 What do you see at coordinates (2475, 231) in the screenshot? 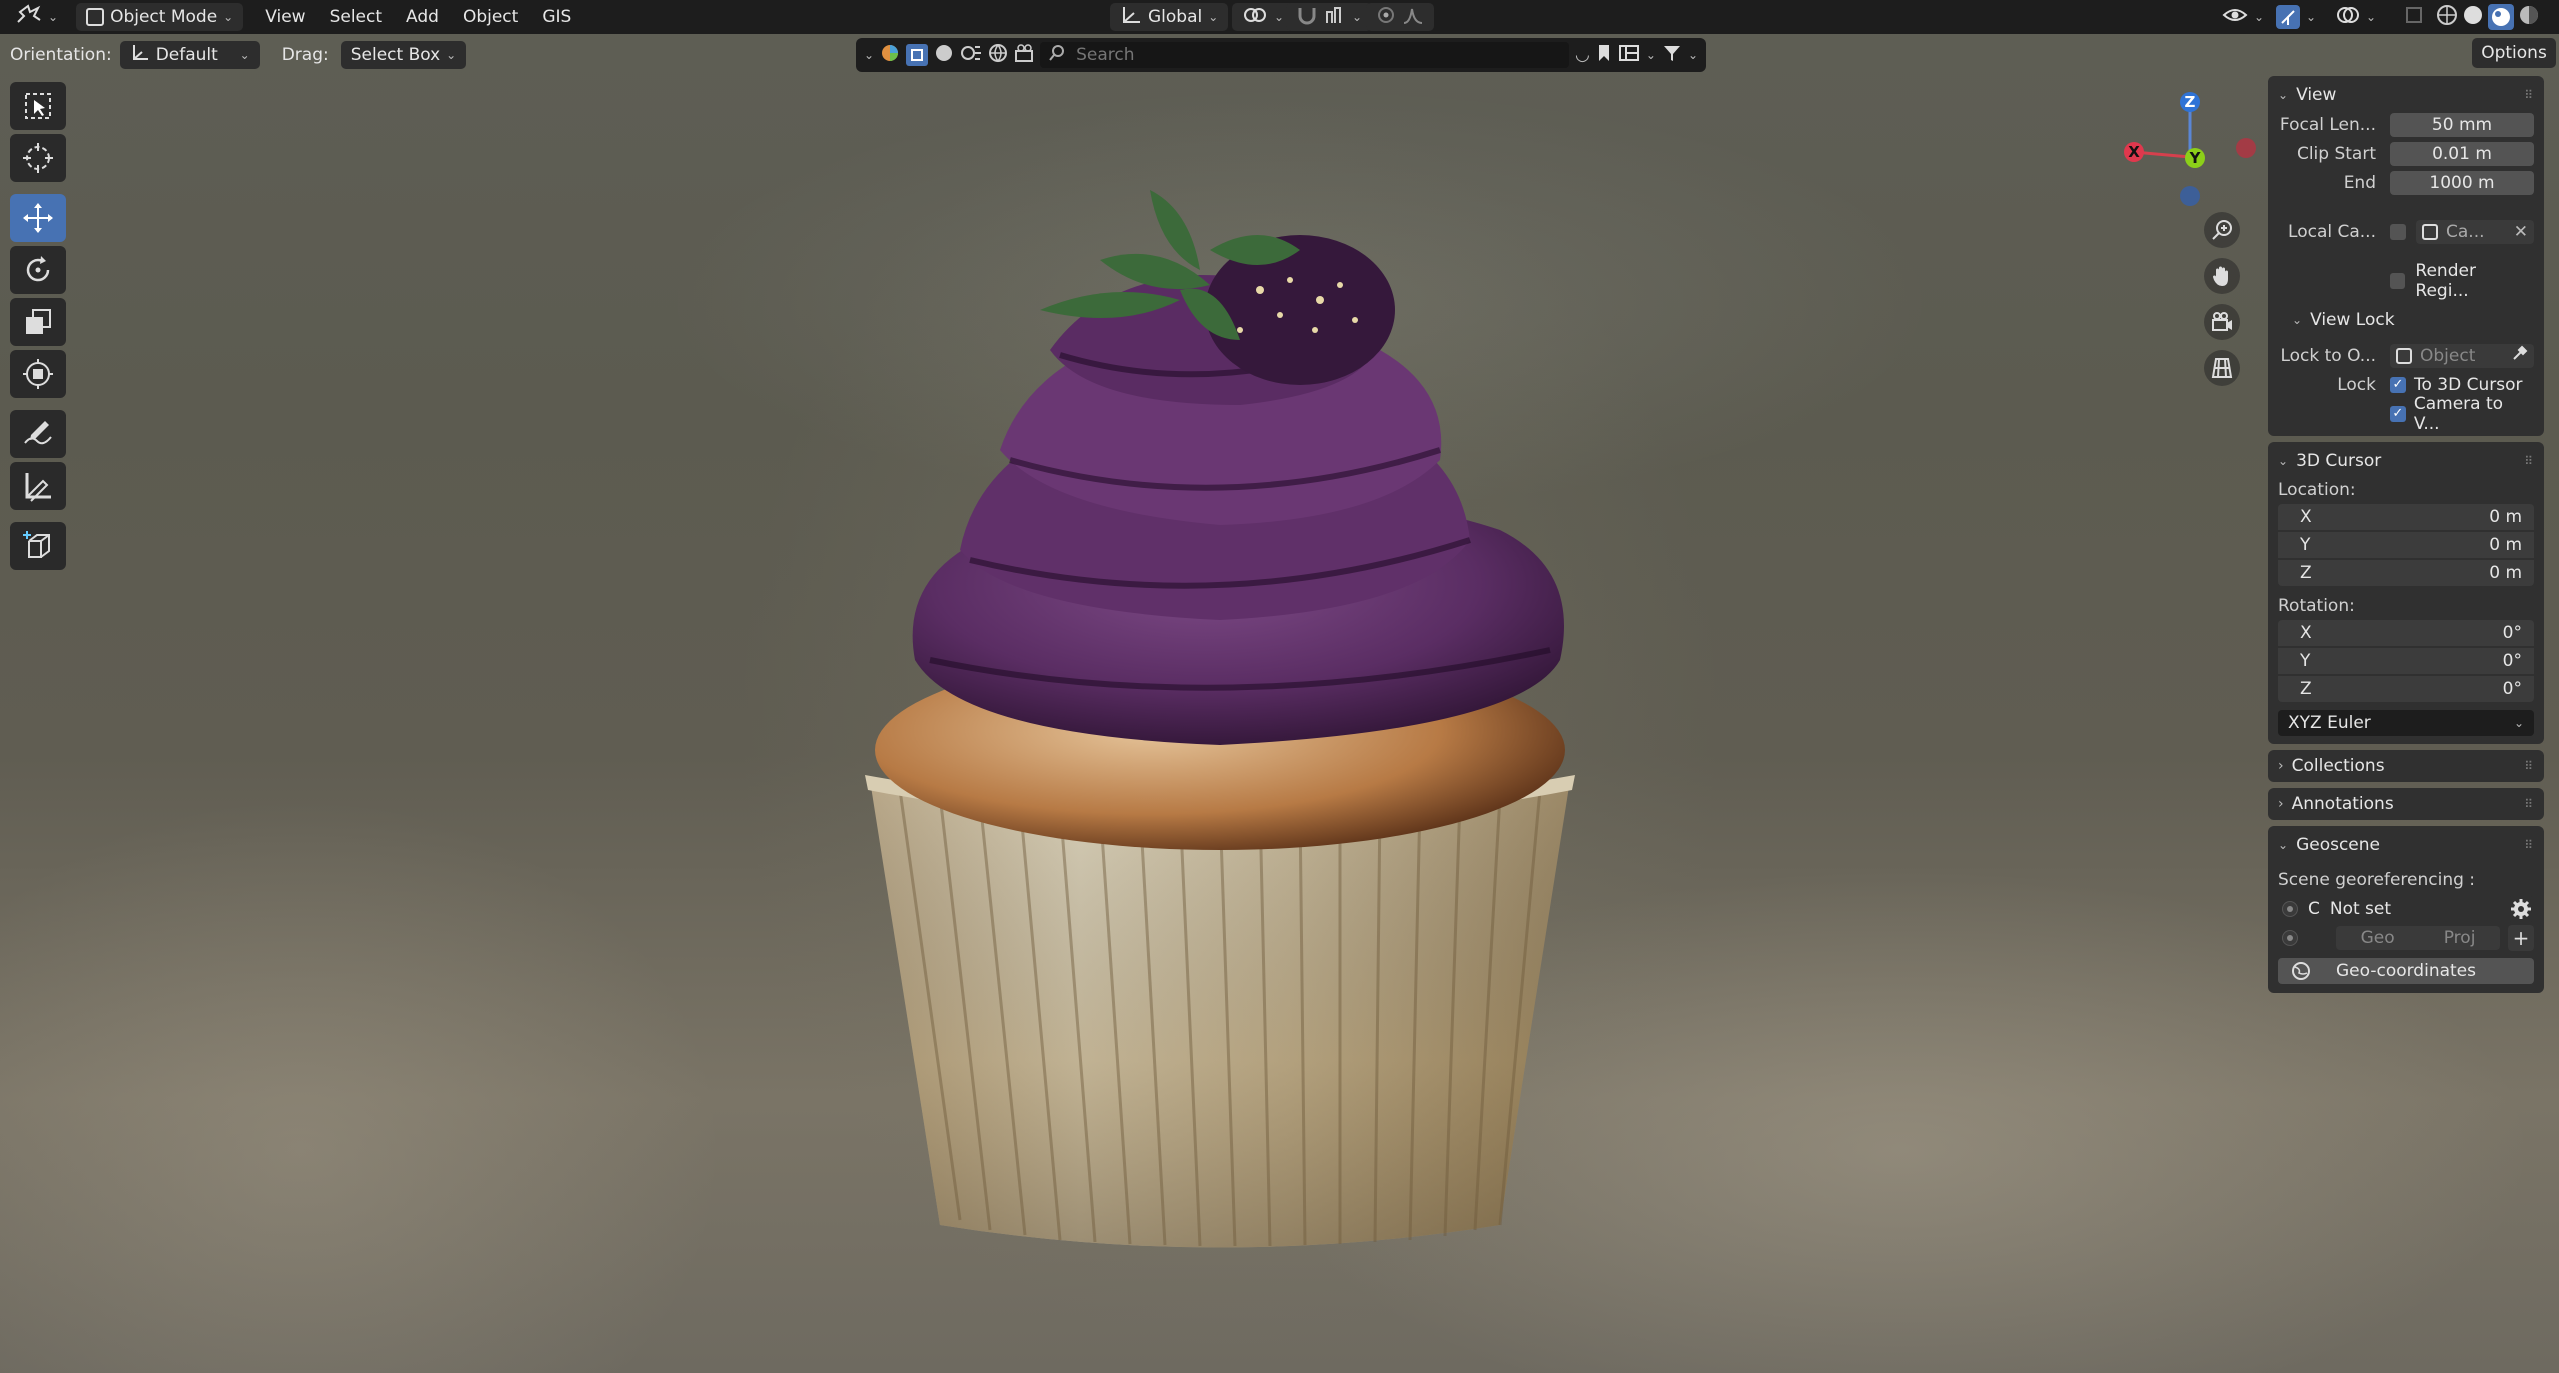
I see `local-camera-field: Ca... ✕` at bounding box center [2475, 231].